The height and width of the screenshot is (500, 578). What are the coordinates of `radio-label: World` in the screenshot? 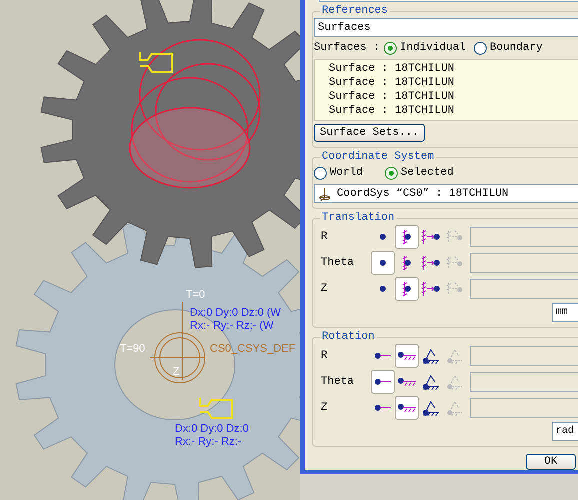 It's located at (347, 173).